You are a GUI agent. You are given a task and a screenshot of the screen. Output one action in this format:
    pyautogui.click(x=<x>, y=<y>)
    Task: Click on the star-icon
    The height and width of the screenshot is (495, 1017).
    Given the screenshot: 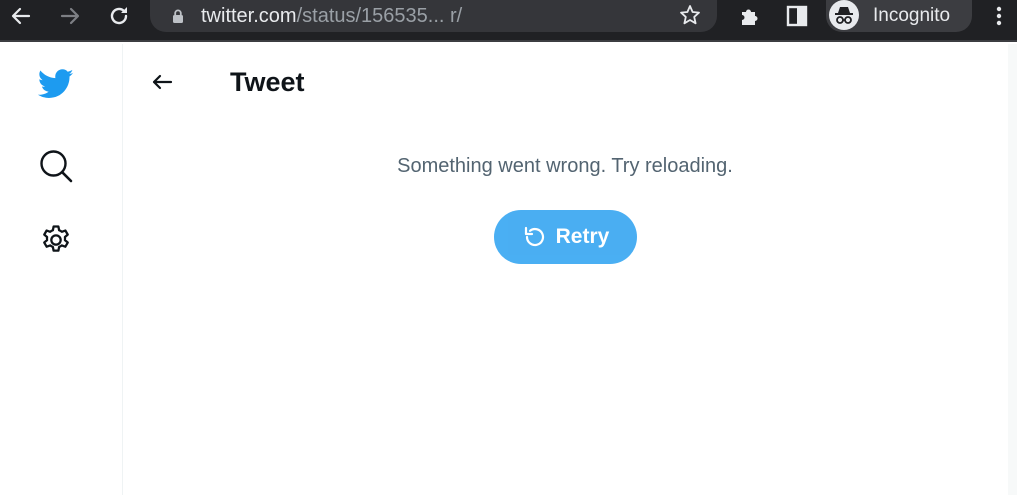 What is the action you would take?
    pyautogui.click(x=690, y=15)
    